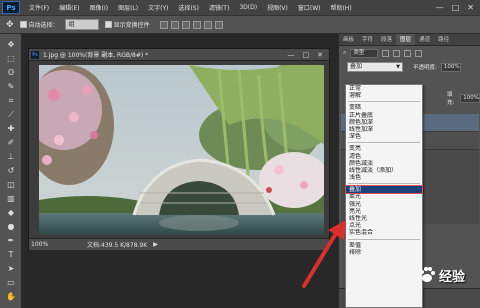 The image size is (480, 308). What do you see at coordinates (384, 170) in the screenshot?
I see `blend-option-linear-dodge: 线性减淡（添加）` at bounding box center [384, 170].